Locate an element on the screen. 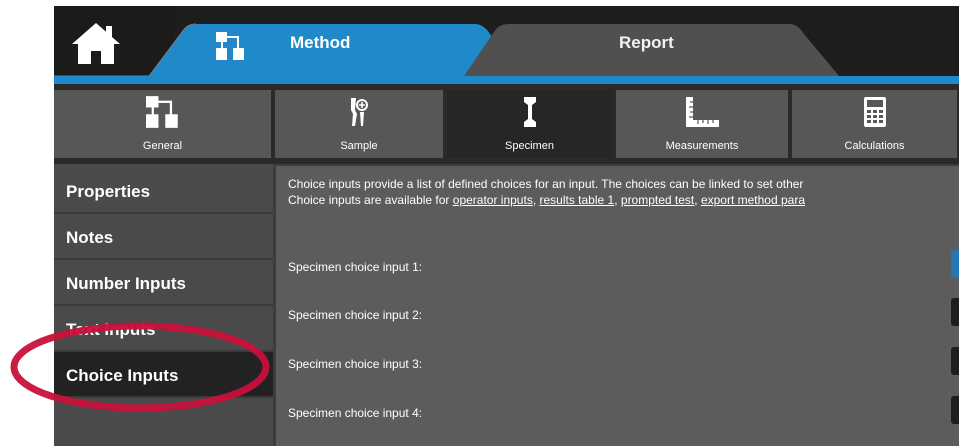 This screenshot has height=446, width=959. calculator-icon is located at coordinates (874, 112).